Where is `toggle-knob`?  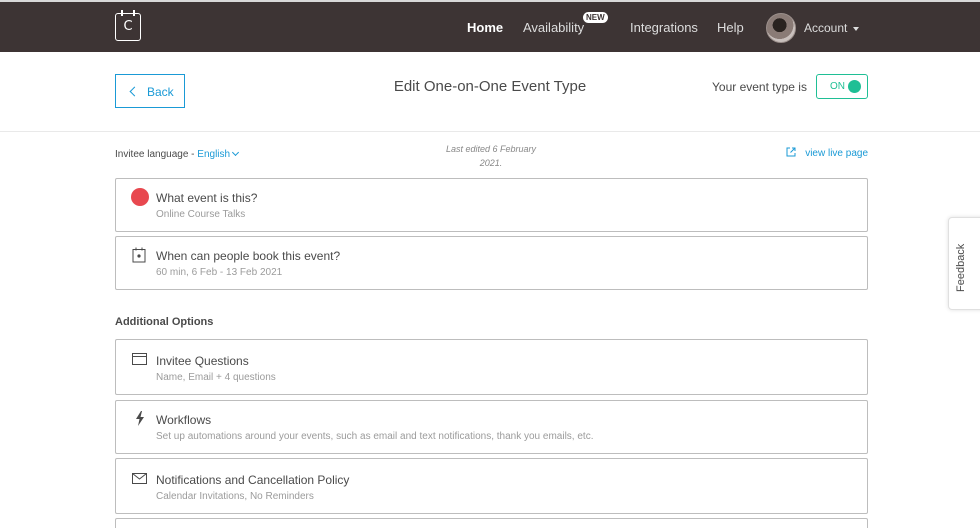
toggle-knob is located at coordinates (854, 86).